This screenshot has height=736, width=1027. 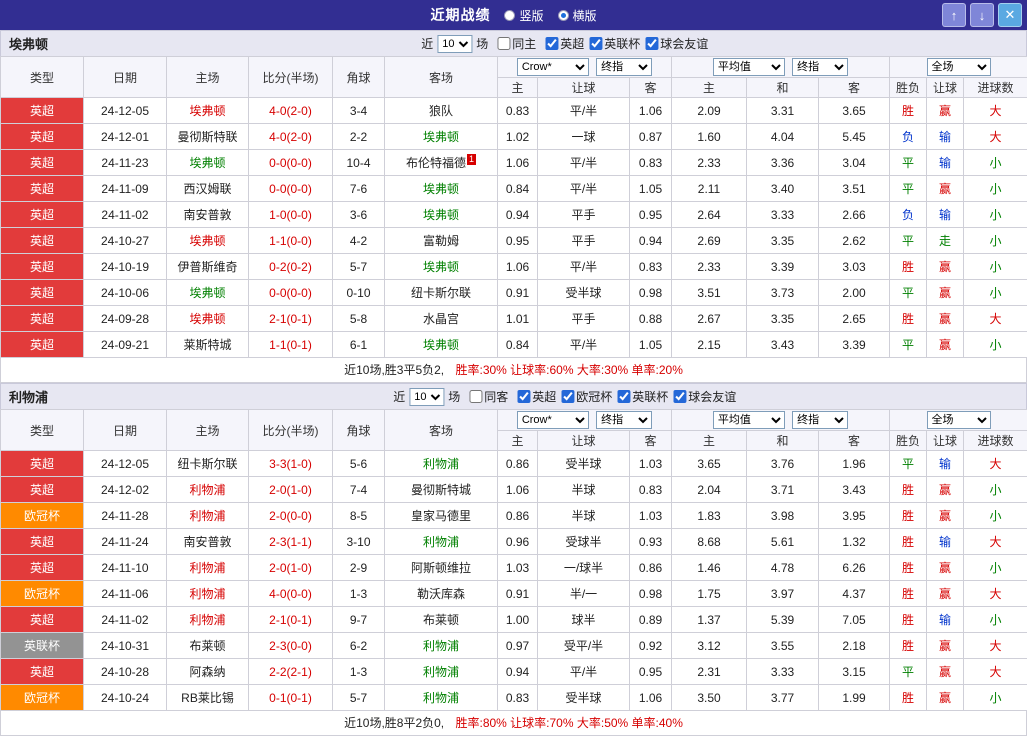 I want to click on move-down-button: ↓, so click(x=982, y=15).